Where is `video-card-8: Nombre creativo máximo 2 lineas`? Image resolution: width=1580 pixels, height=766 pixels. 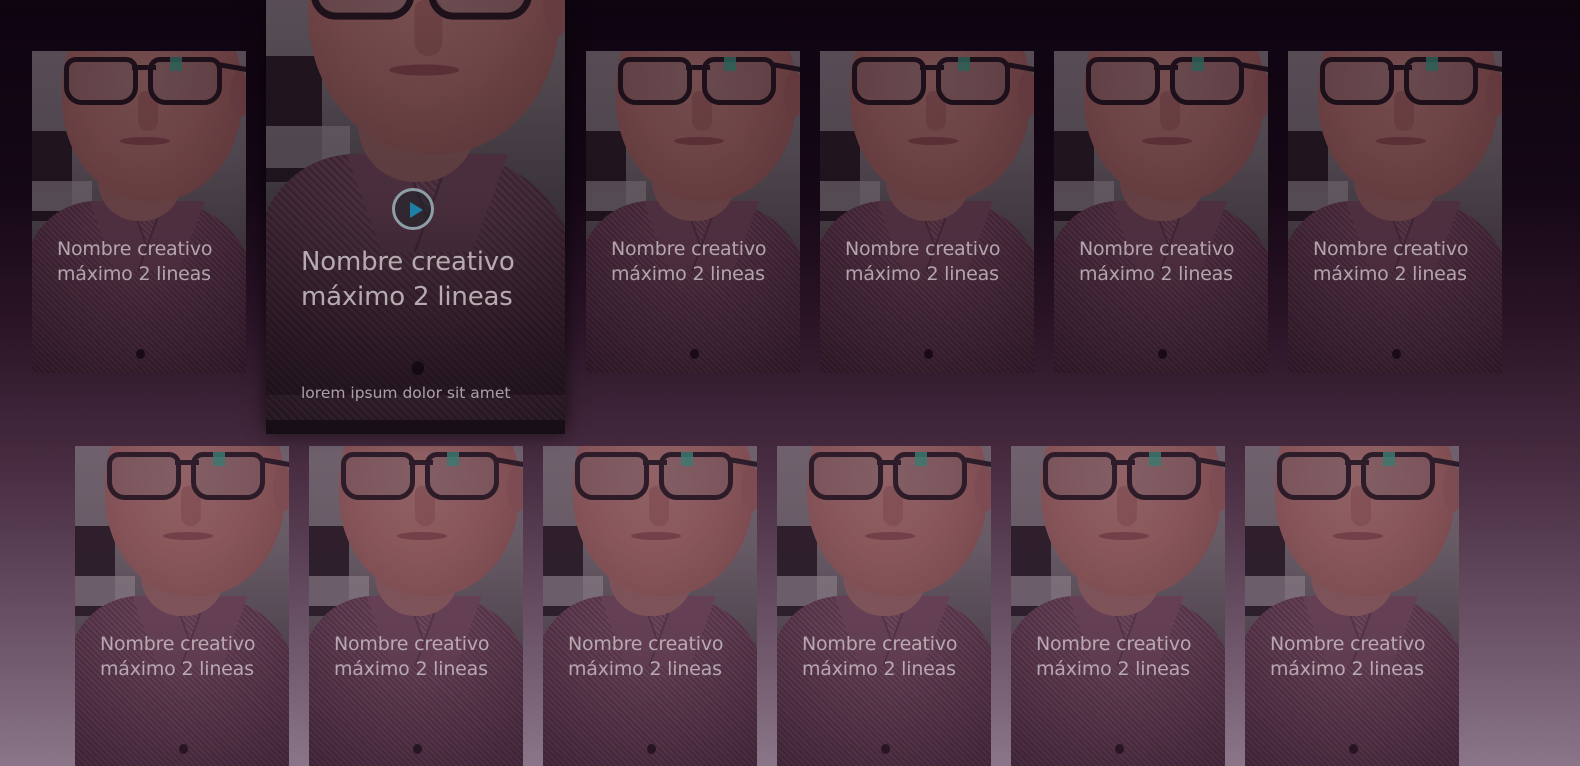
video-card-8: Nombre creativo máximo 2 lineas is located at coordinates (416, 606).